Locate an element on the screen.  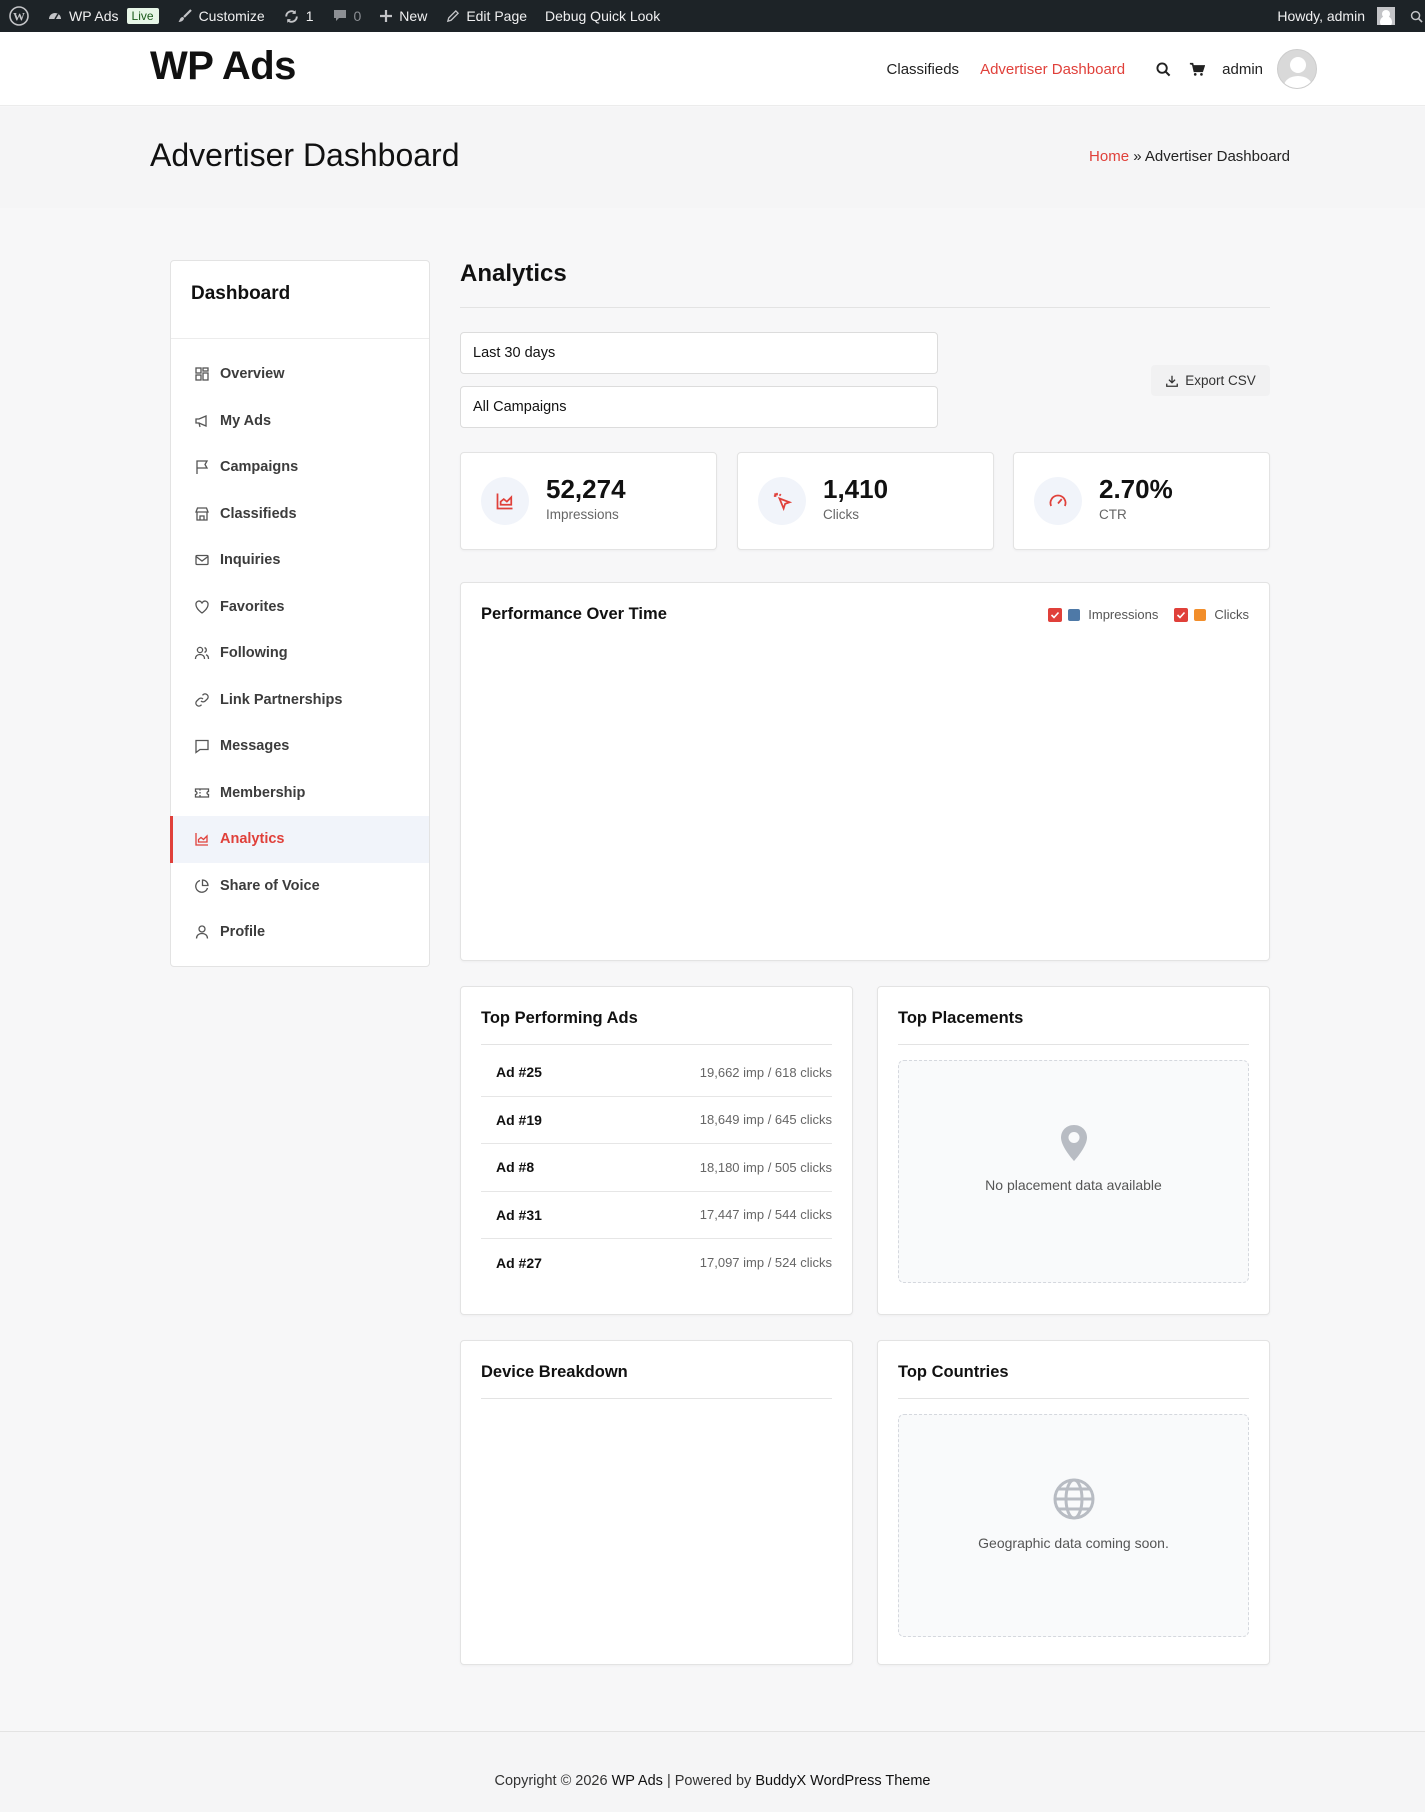
wordpress-logo-icon: W is located at coordinates (19, 16).